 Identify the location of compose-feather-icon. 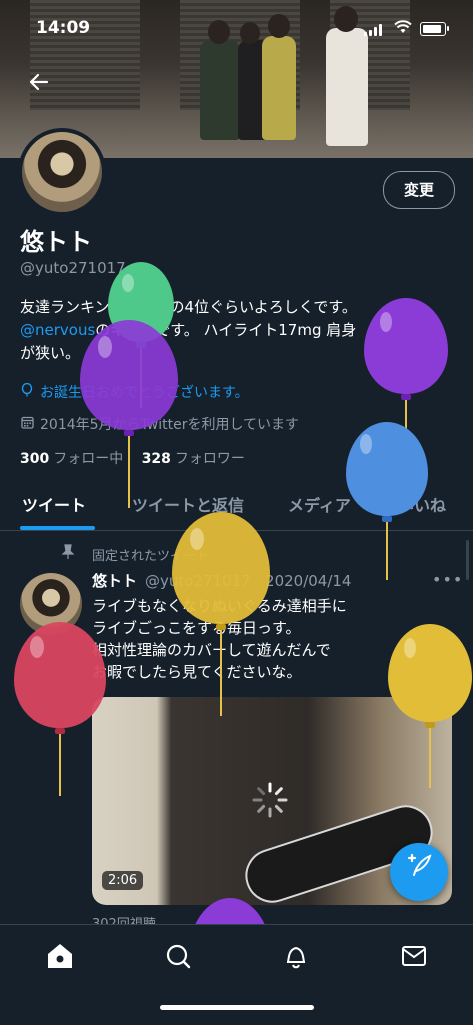
(419, 864).